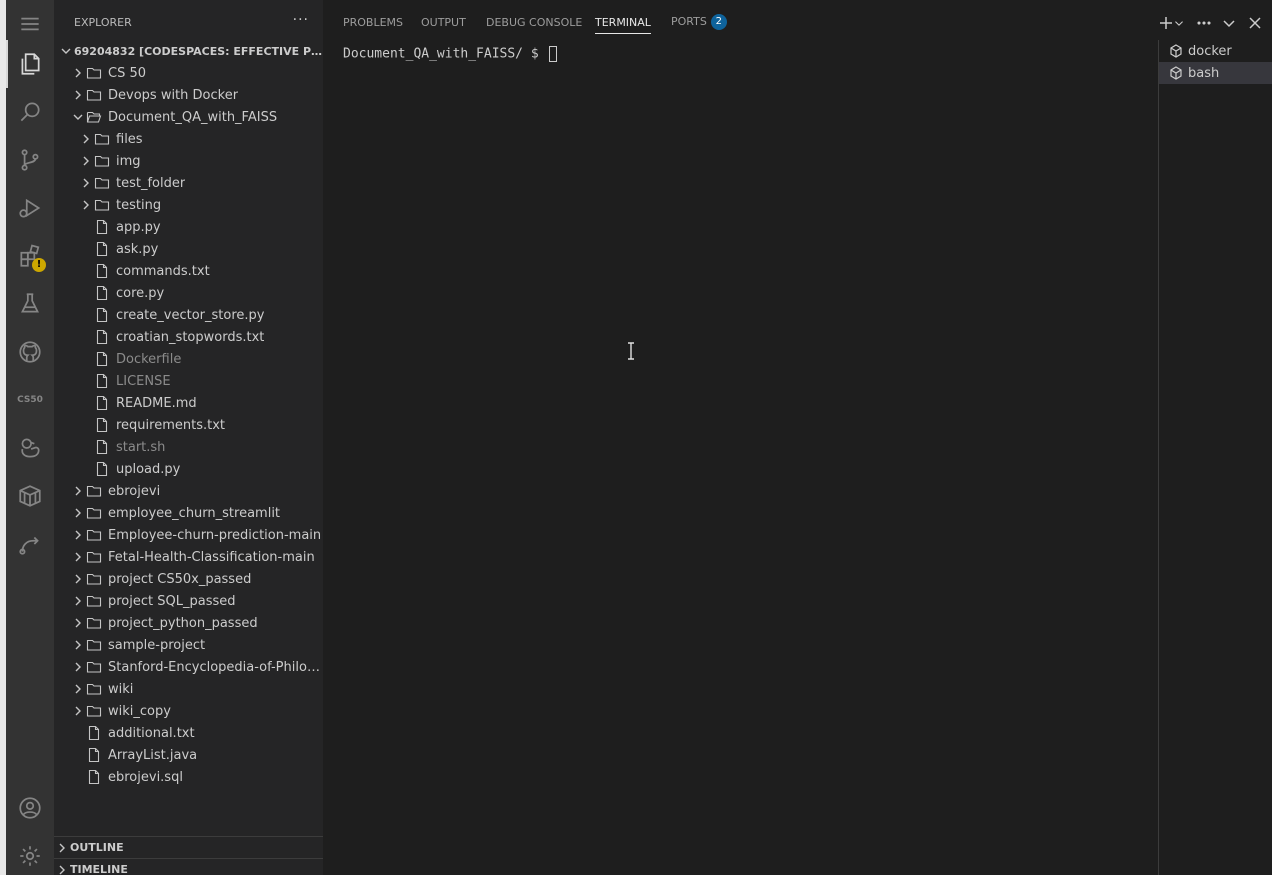 The height and width of the screenshot is (875, 1272). Describe the element at coordinates (1179, 23) in the screenshot. I see `terminal-dropdown-chevron-icon` at that location.